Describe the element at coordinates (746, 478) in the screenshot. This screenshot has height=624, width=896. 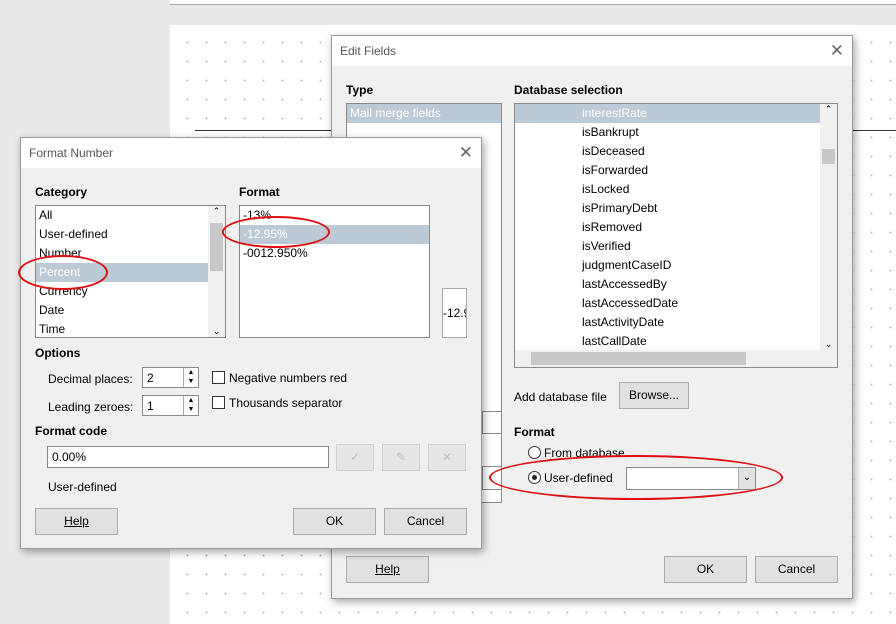
I see `chevron-down-icon: ⌄` at that location.